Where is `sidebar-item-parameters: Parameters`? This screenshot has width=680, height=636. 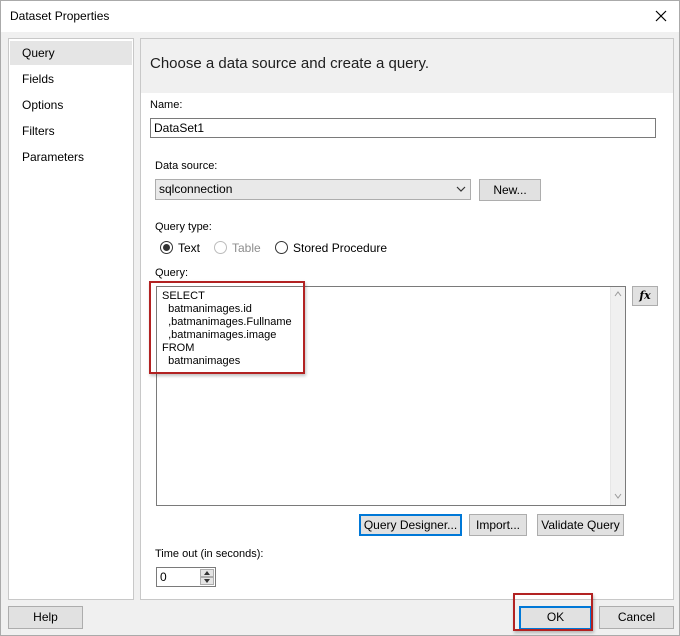 sidebar-item-parameters: Parameters is located at coordinates (71, 157).